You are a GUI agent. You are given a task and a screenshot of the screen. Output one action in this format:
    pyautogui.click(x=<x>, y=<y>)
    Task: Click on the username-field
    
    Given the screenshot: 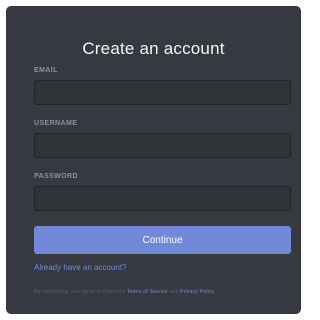 What is the action you would take?
    pyautogui.click(x=162, y=145)
    